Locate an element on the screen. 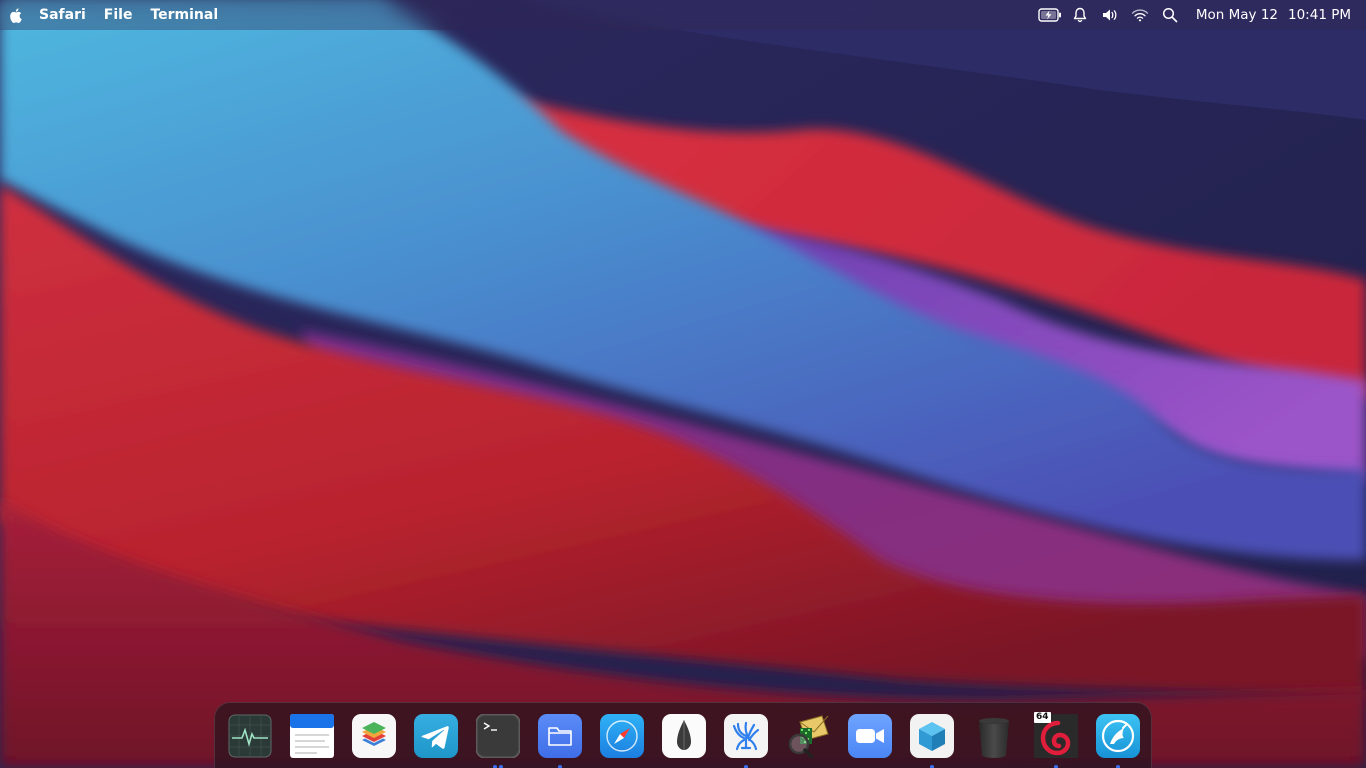 Image resolution: width=1366 pixels, height=768 pixels. inkscape-pen-icon is located at coordinates (684, 736).